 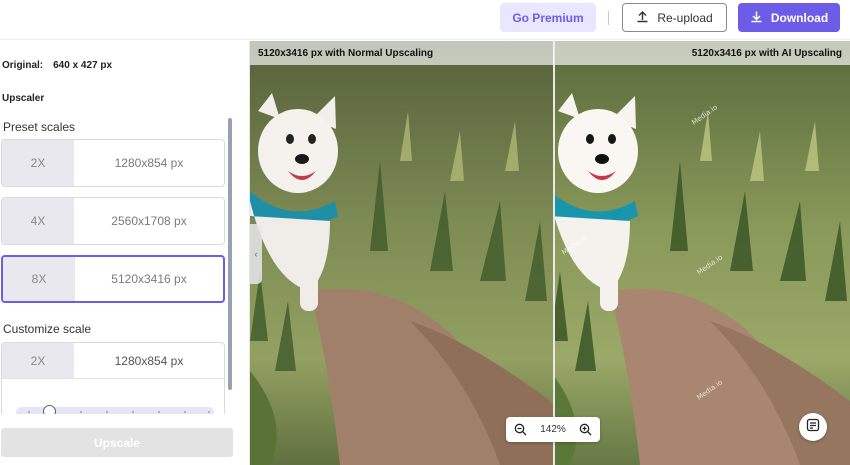 I want to click on feedback-button, so click(x=813, y=427).